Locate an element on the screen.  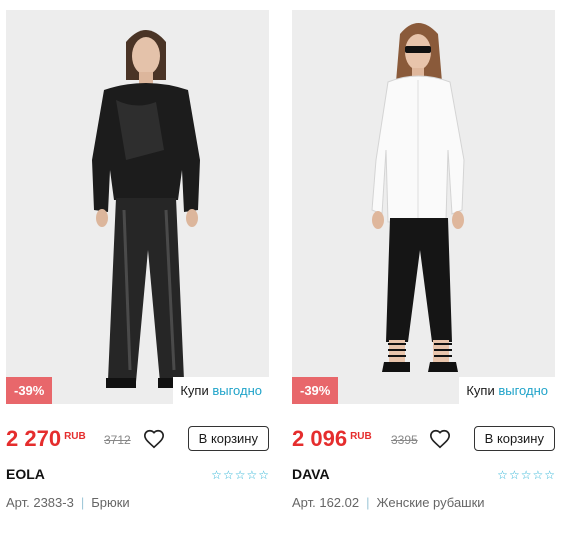
brand-name: EOLA is located at coordinates (25, 474).